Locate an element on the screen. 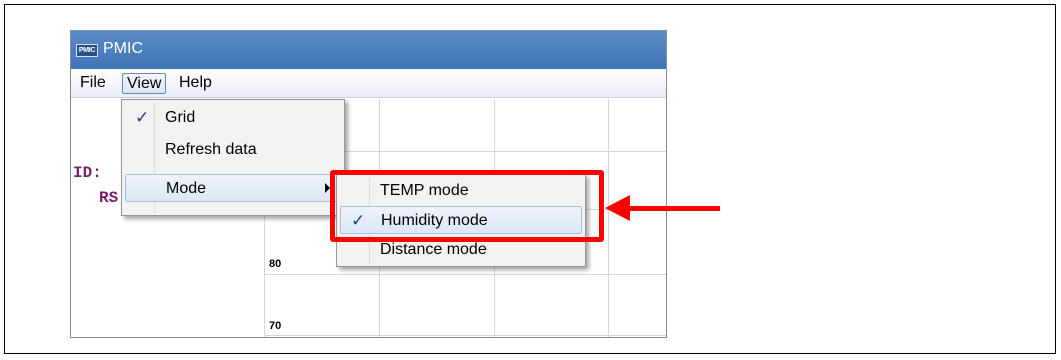  menu-help: Help is located at coordinates (195, 83).